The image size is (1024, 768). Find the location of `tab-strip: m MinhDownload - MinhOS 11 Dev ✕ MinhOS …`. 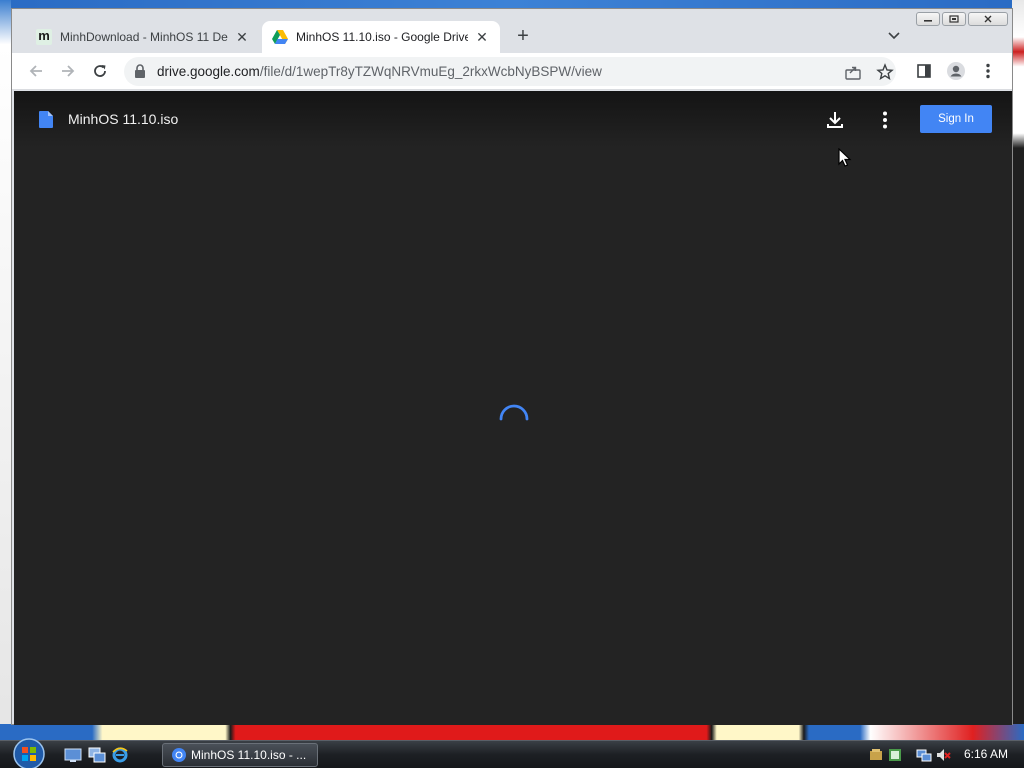

tab-strip: m MinhDownload - MinhOS 11 Dev ✕ MinhOS … is located at coordinates (512, 31).